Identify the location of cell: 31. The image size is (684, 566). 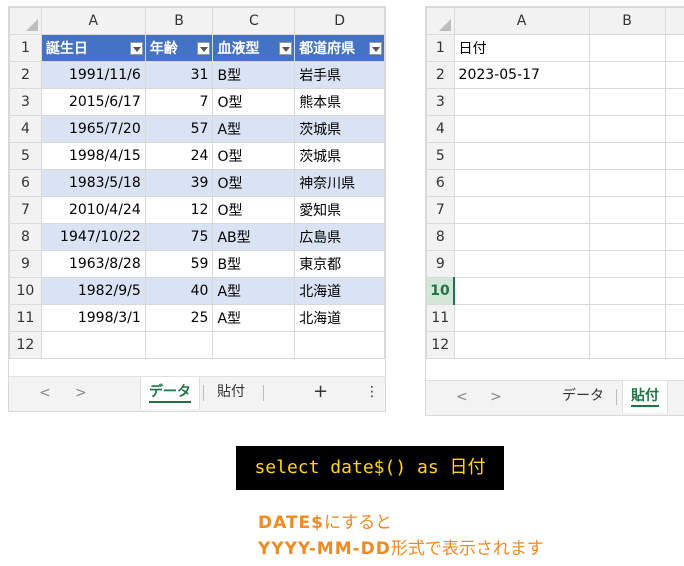
(179, 75).